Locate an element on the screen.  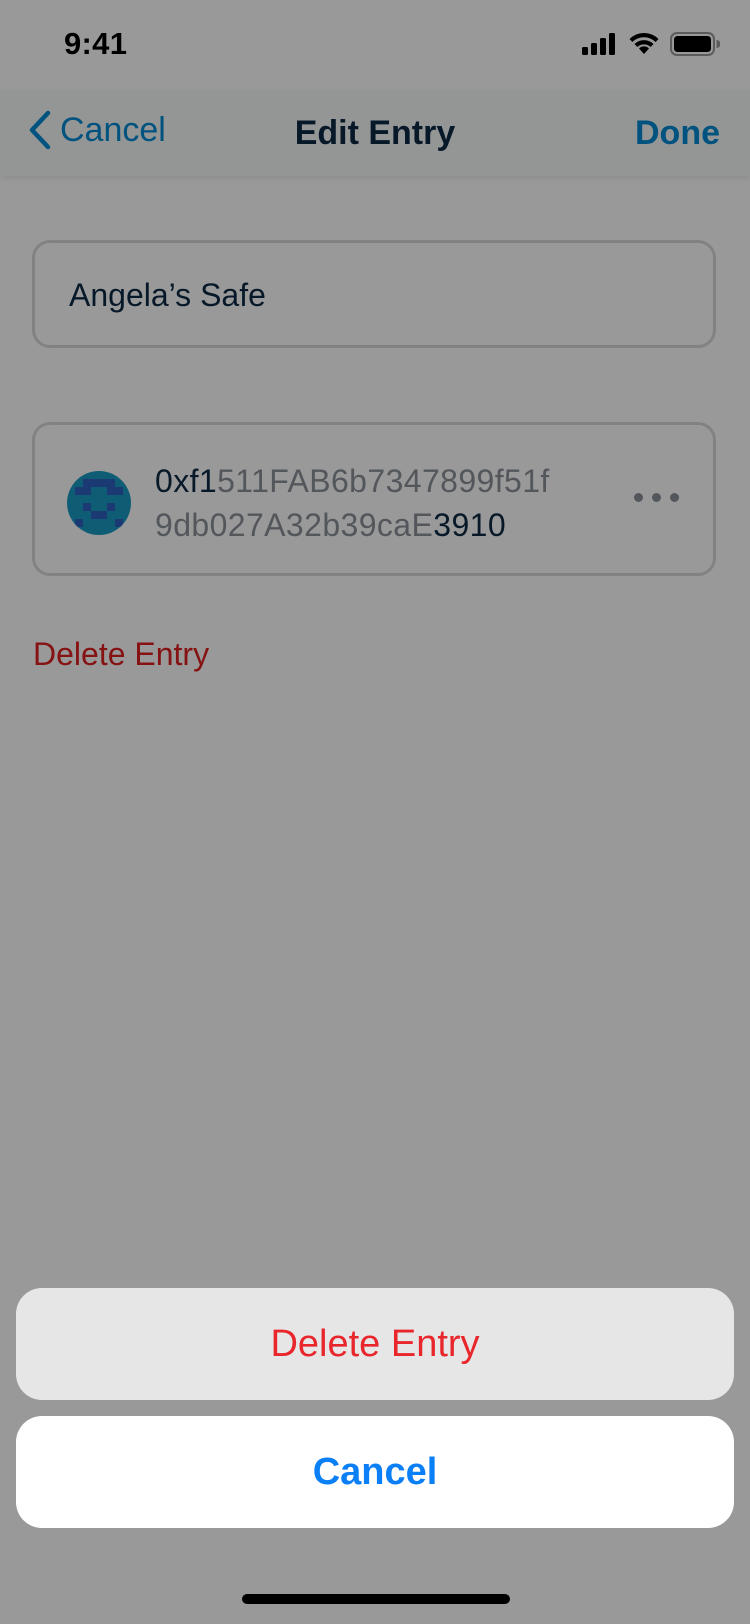
home-indicator is located at coordinates (376, 1599).